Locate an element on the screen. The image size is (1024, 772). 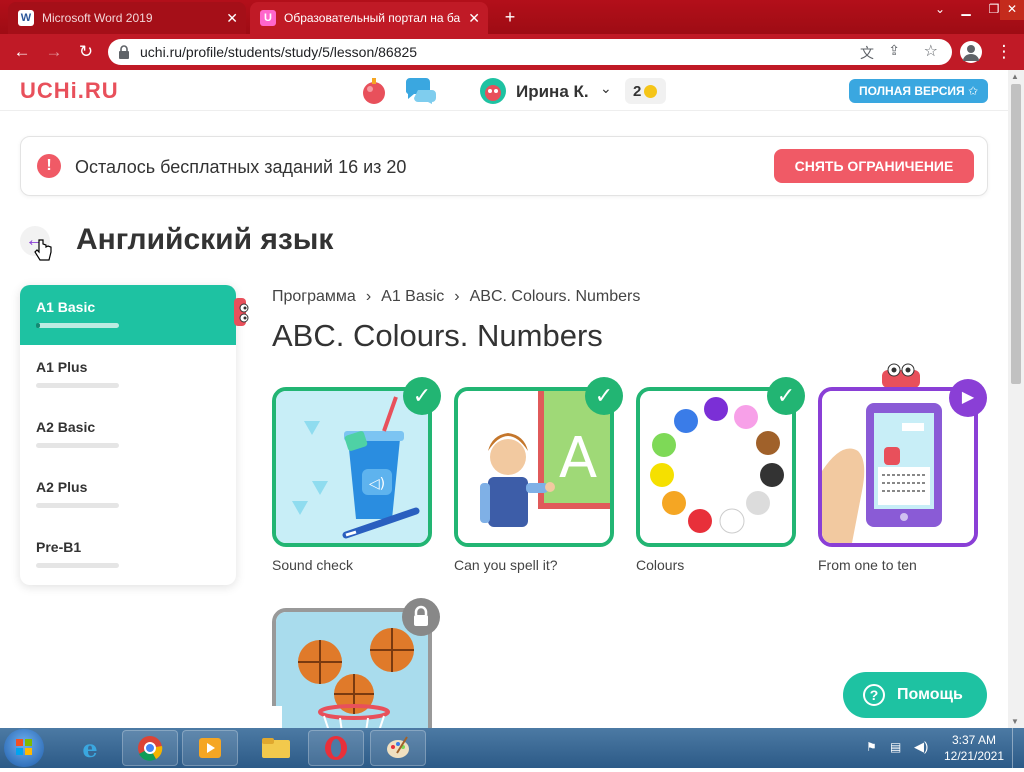
coins-counter: 2 is located at coordinates (645, 91).